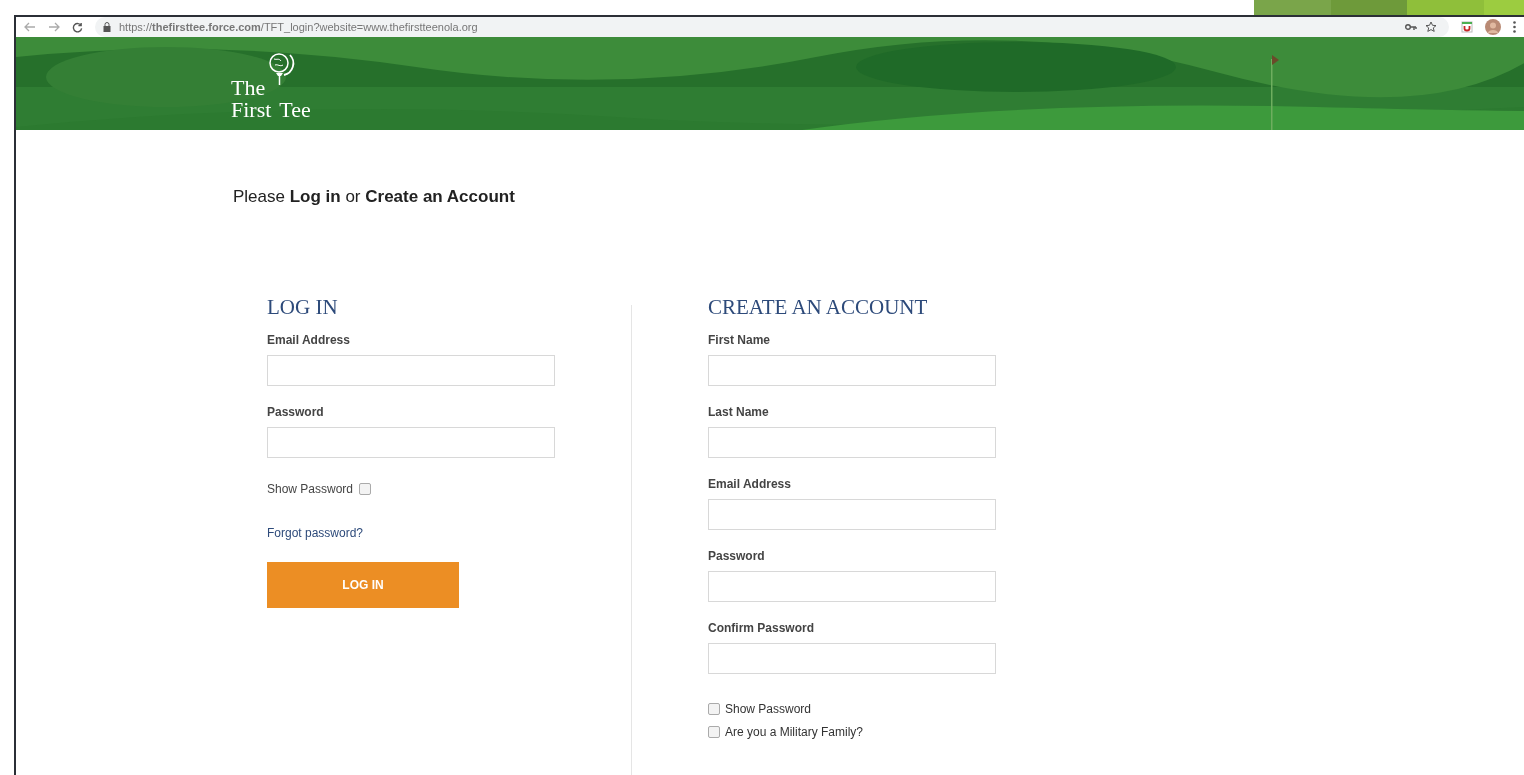 This screenshot has height=775, width=1524. Describe the element at coordinates (249, 88) in the screenshot. I see `logo-text: The` at that location.